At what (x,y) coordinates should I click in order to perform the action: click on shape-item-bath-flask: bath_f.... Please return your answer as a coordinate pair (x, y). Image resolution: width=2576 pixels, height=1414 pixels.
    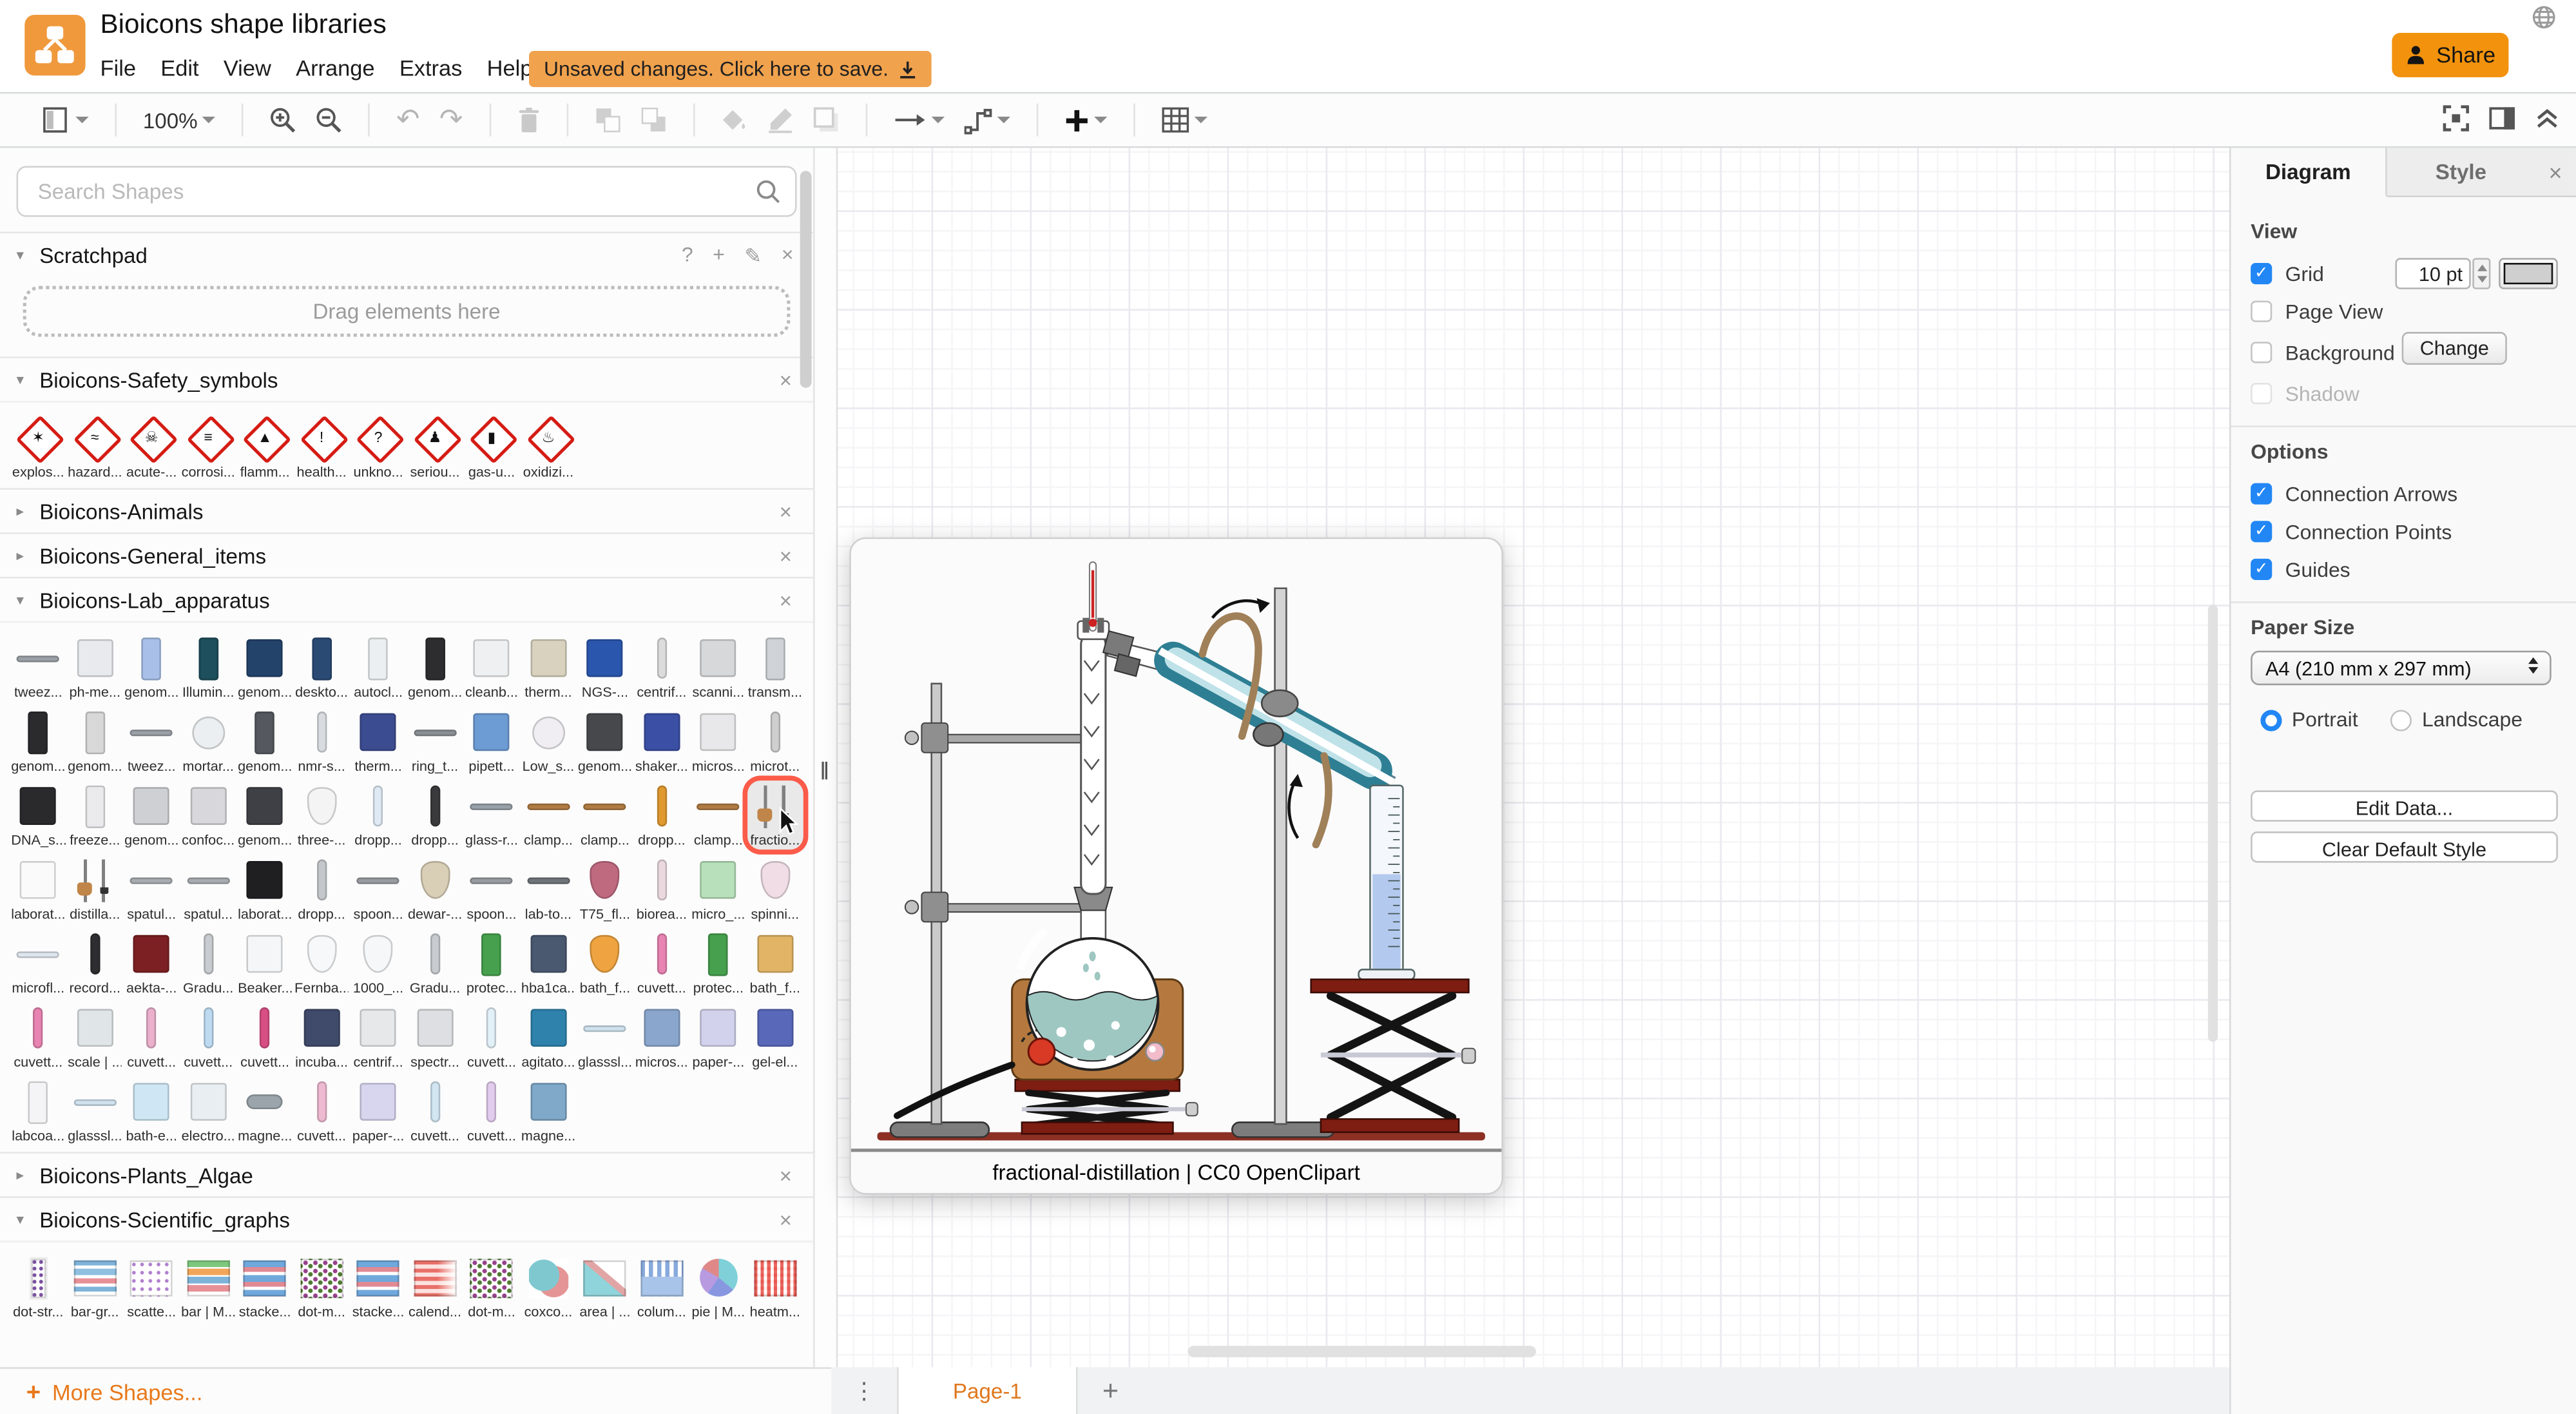
    Looking at the image, I should click on (605, 963).